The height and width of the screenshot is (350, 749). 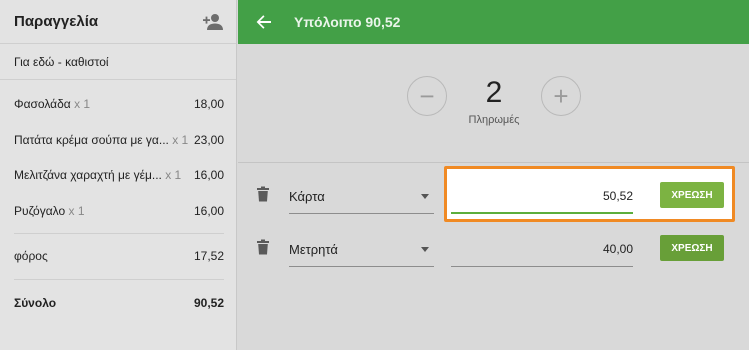 What do you see at coordinates (493, 22) in the screenshot?
I see `top-bar: Υπόλοιπο 90,52` at bounding box center [493, 22].